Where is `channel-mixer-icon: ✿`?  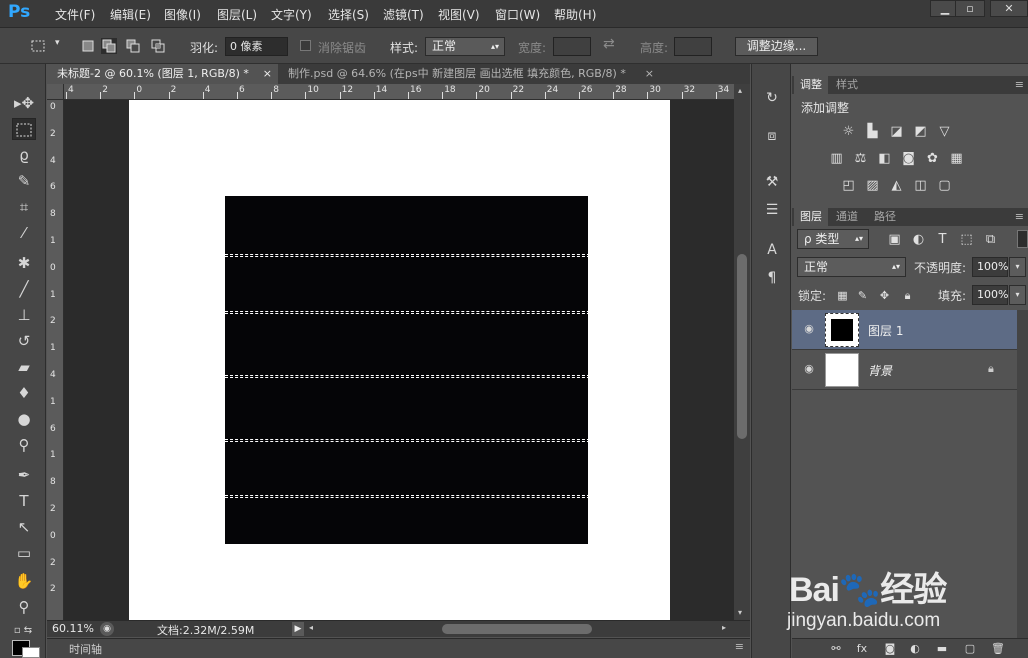
channel-mixer-icon: ✿ is located at coordinates (932, 158).